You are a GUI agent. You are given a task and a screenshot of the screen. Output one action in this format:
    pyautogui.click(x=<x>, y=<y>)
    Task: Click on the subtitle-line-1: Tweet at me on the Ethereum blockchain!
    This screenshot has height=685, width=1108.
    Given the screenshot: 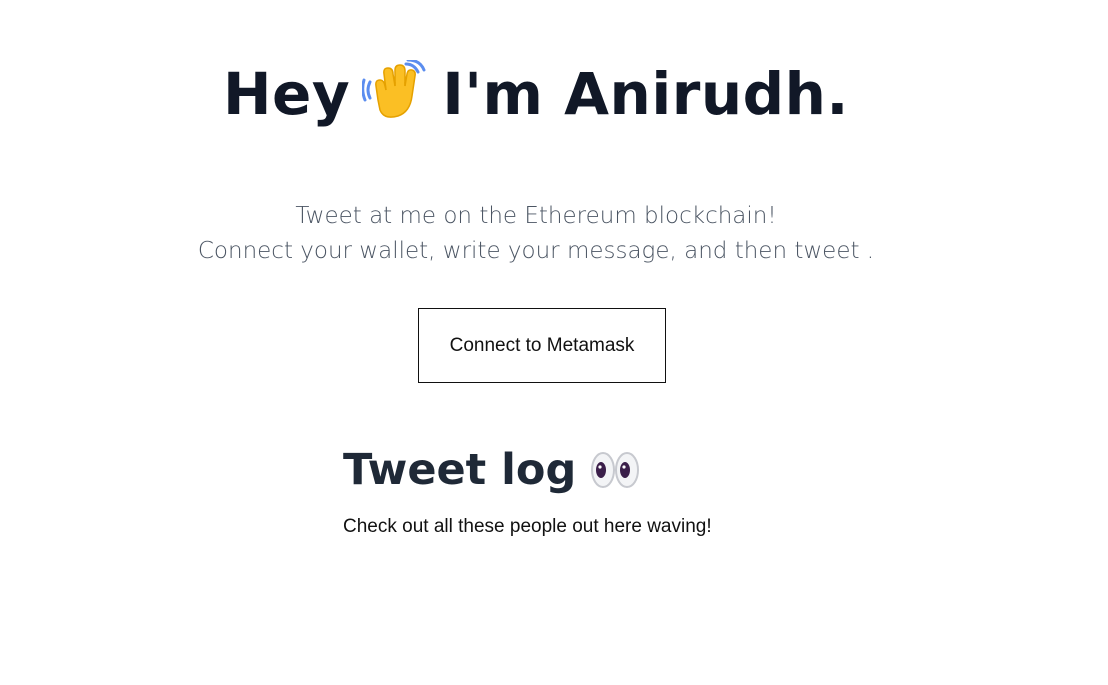 What is the action you would take?
    pyautogui.click(x=536, y=216)
    